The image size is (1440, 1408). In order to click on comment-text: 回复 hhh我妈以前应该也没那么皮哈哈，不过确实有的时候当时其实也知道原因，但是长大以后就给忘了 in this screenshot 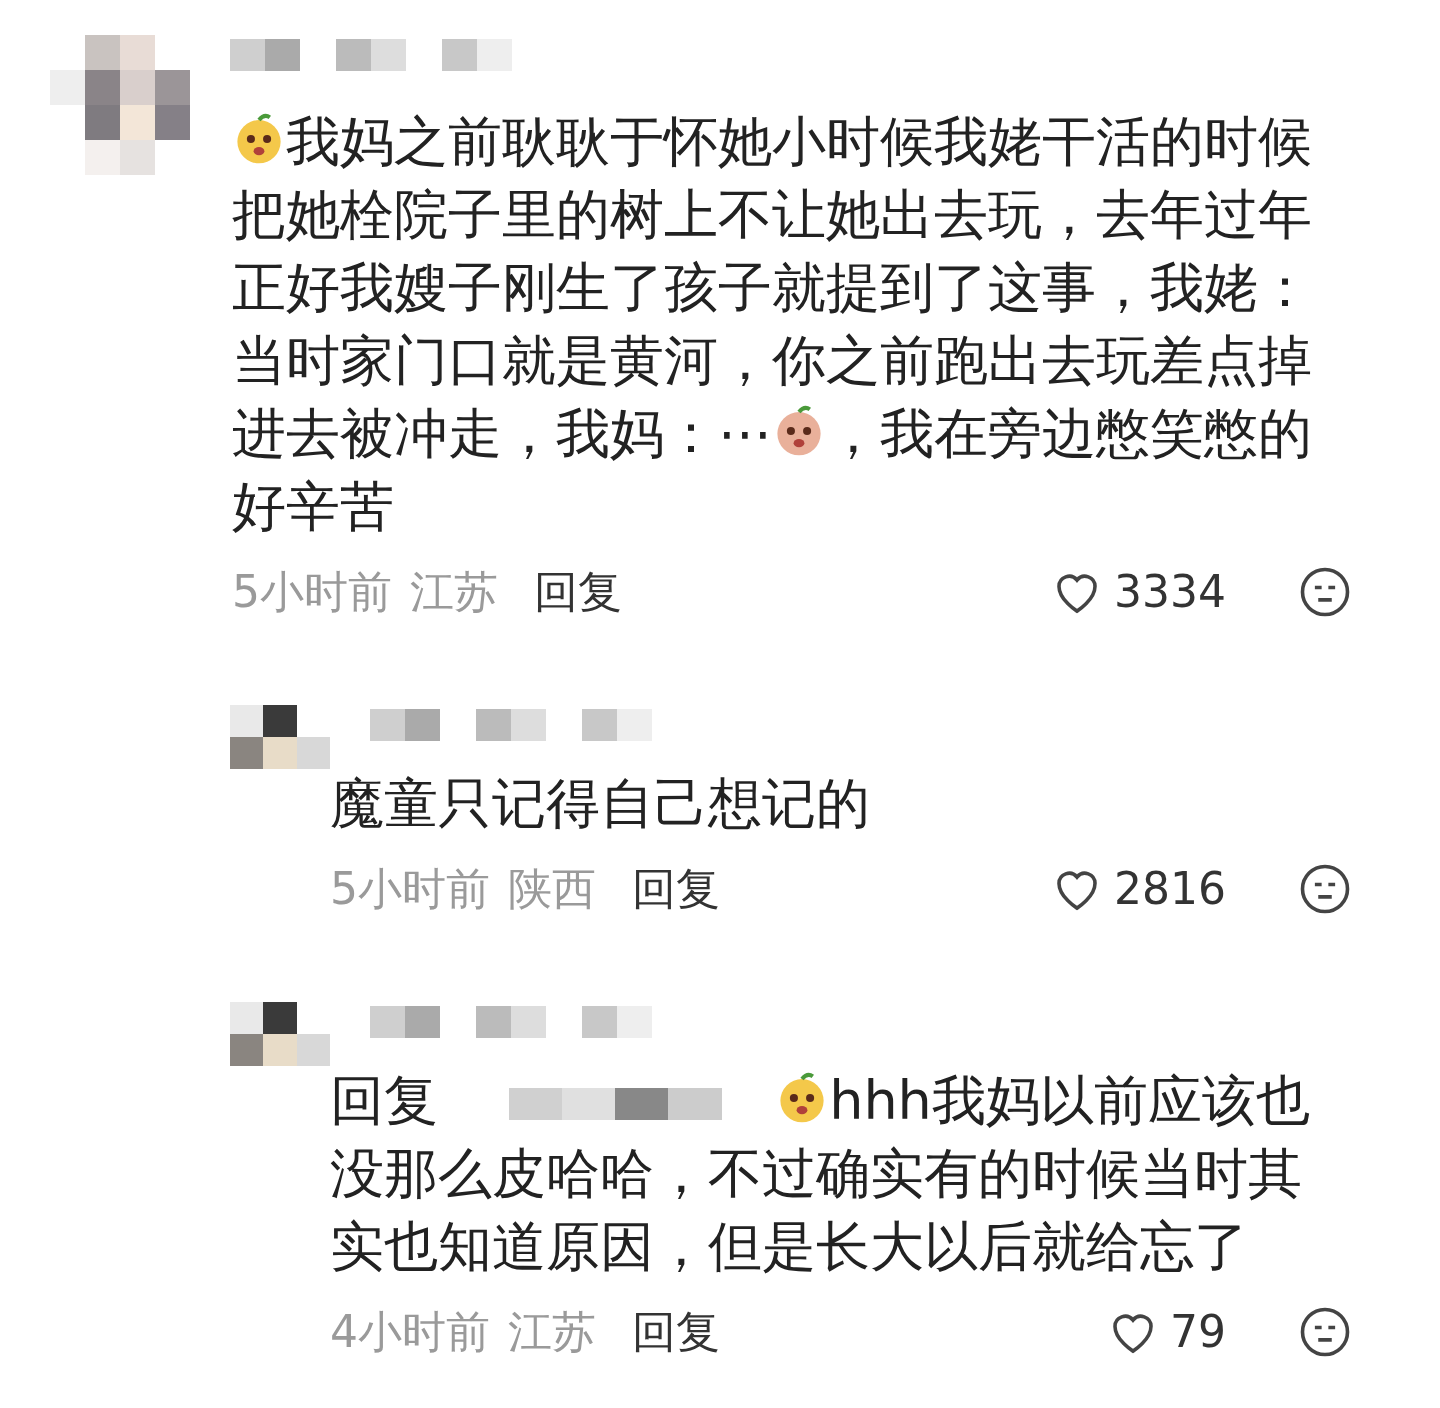, I will do `click(820, 1174)`.